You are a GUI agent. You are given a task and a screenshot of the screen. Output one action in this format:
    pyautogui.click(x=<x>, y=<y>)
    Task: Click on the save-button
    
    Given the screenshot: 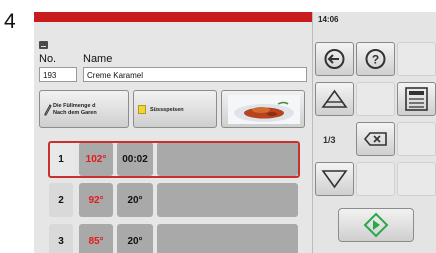 What is the action you would take?
    pyautogui.click(x=416, y=99)
    